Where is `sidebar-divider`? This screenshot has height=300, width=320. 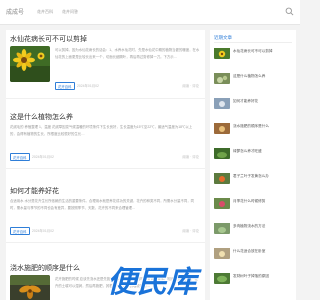
sidebar-divider is located at coordinates (253, 42).